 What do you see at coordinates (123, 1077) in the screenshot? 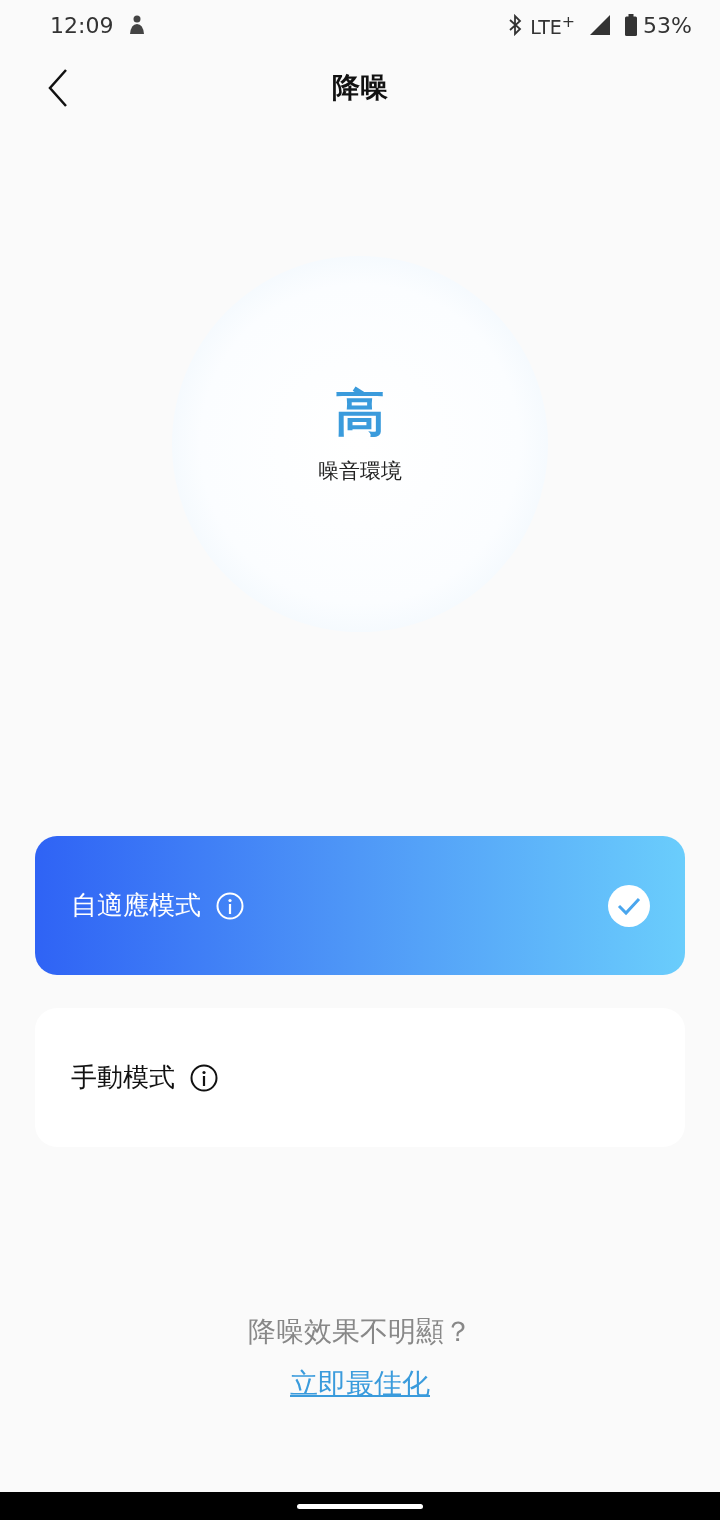
I see `mode-label: 手動模式` at bounding box center [123, 1077].